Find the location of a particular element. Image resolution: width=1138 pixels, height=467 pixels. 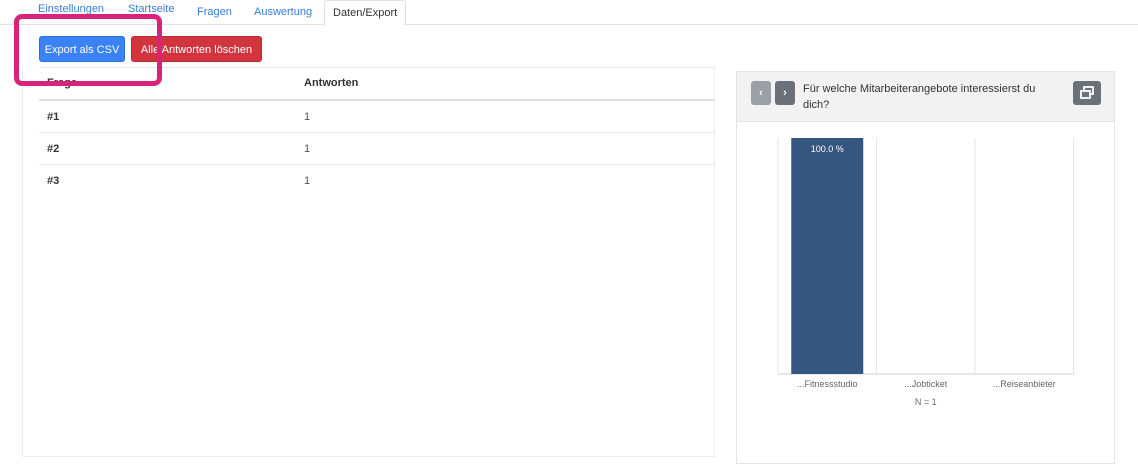

row-frage: #3 is located at coordinates (53, 181).